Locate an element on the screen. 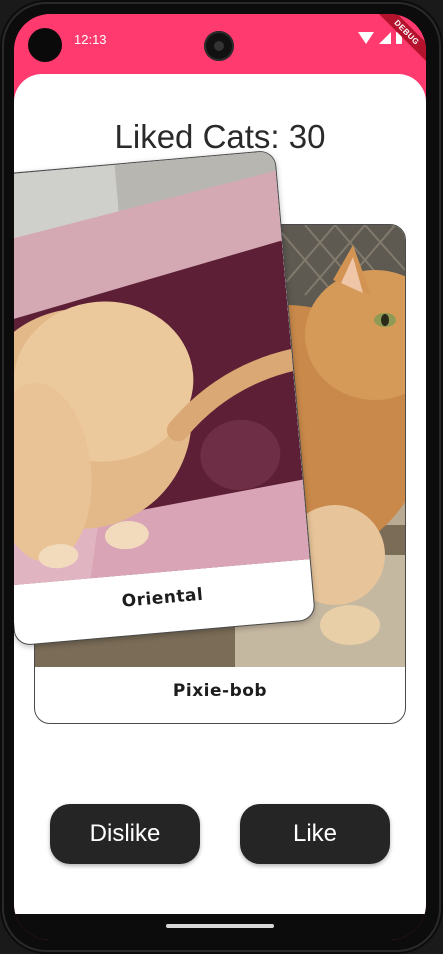  wifi-icon is located at coordinates (366, 38).